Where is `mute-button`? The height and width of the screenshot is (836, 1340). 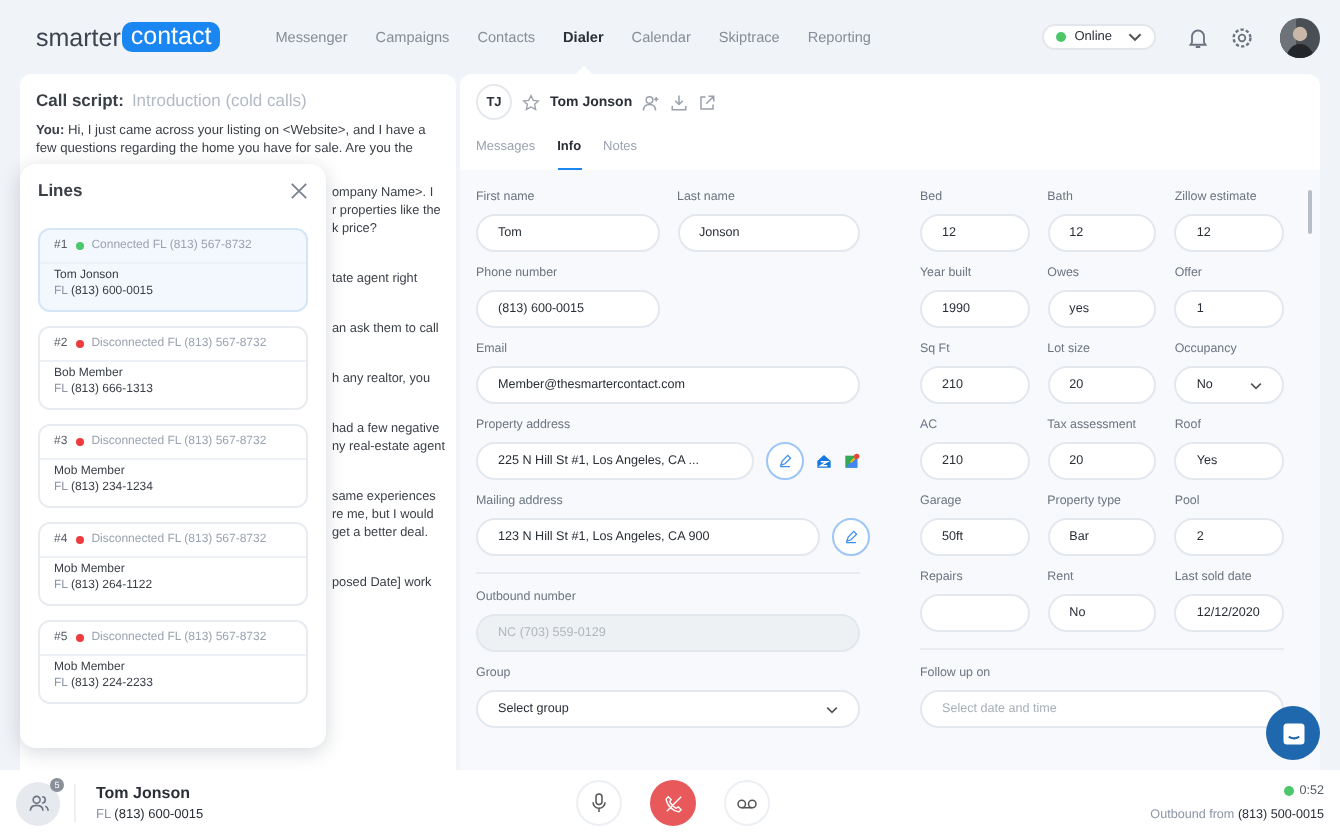 mute-button is located at coordinates (599, 803).